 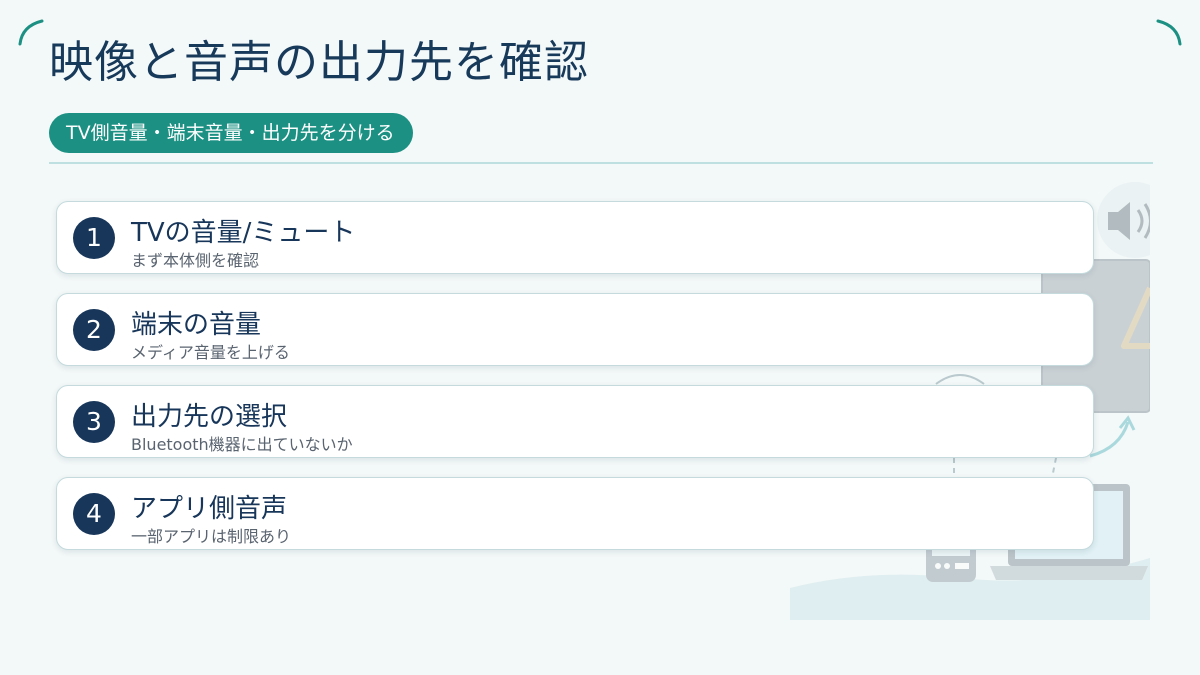 What do you see at coordinates (575, 329) in the screenshot?
I see `step-card-2: 2 端末の音量 メディア音量を上げる` at bounding box center [575, 329].